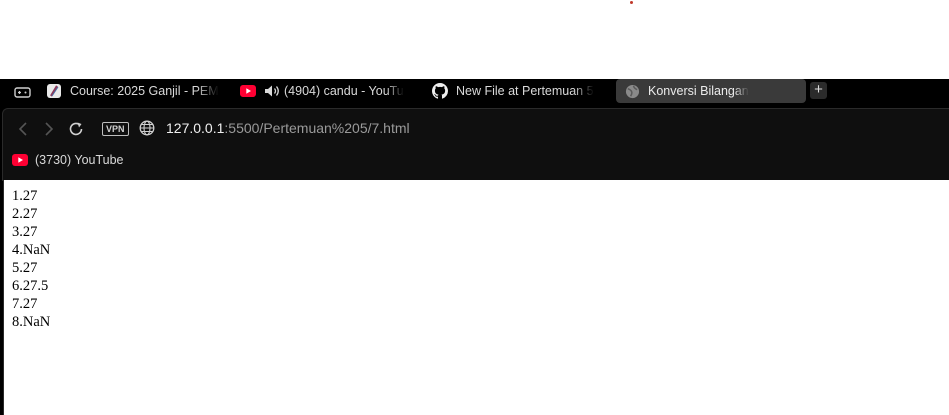  Describe the element at coordinates (76, 129) in the screenshot. I see `reload-icon` at that location.